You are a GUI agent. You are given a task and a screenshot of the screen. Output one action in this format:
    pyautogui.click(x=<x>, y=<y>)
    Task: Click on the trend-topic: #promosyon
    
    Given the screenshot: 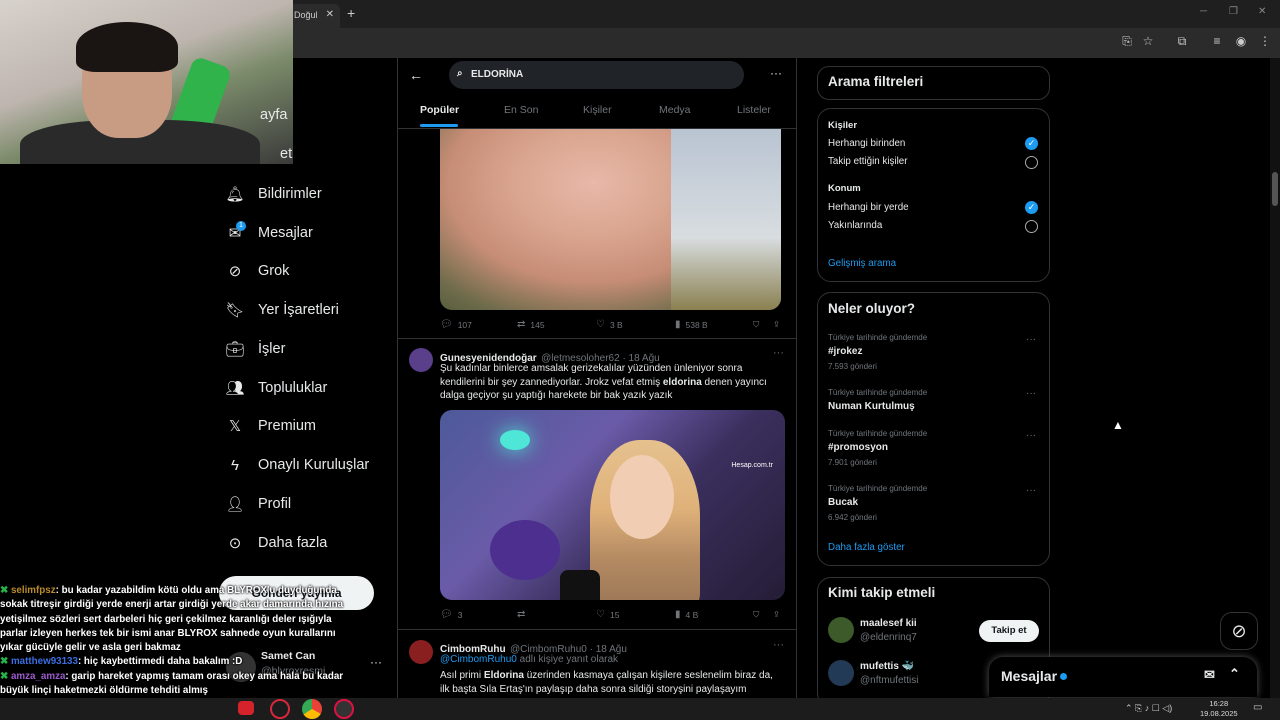 What is the action you would take?
    pyautogui.click(x=858, y=447)
    